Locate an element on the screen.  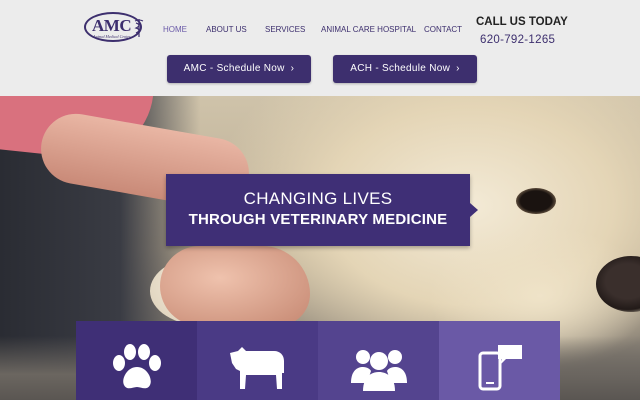
amc-schedule-button: AMC - Schedule Now › is located at coordinates (239, 69).